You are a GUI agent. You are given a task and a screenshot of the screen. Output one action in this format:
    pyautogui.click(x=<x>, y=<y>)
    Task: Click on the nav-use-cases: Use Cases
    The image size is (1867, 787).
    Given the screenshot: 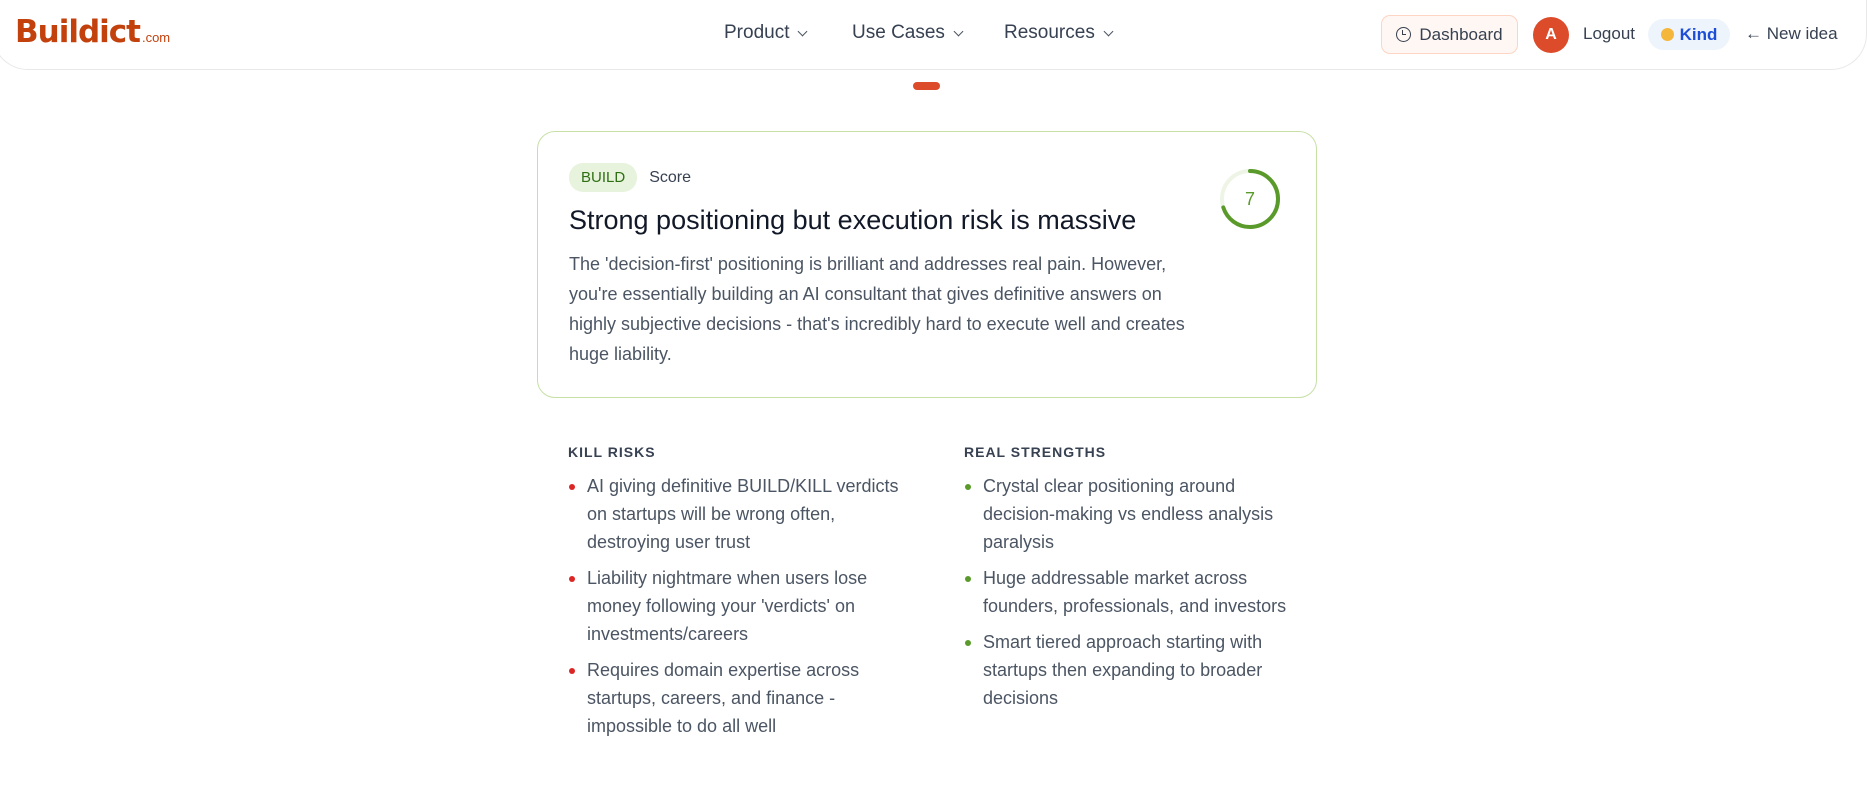 What is the action you would take?
    pyautogui.click(x=928, y=33)
    